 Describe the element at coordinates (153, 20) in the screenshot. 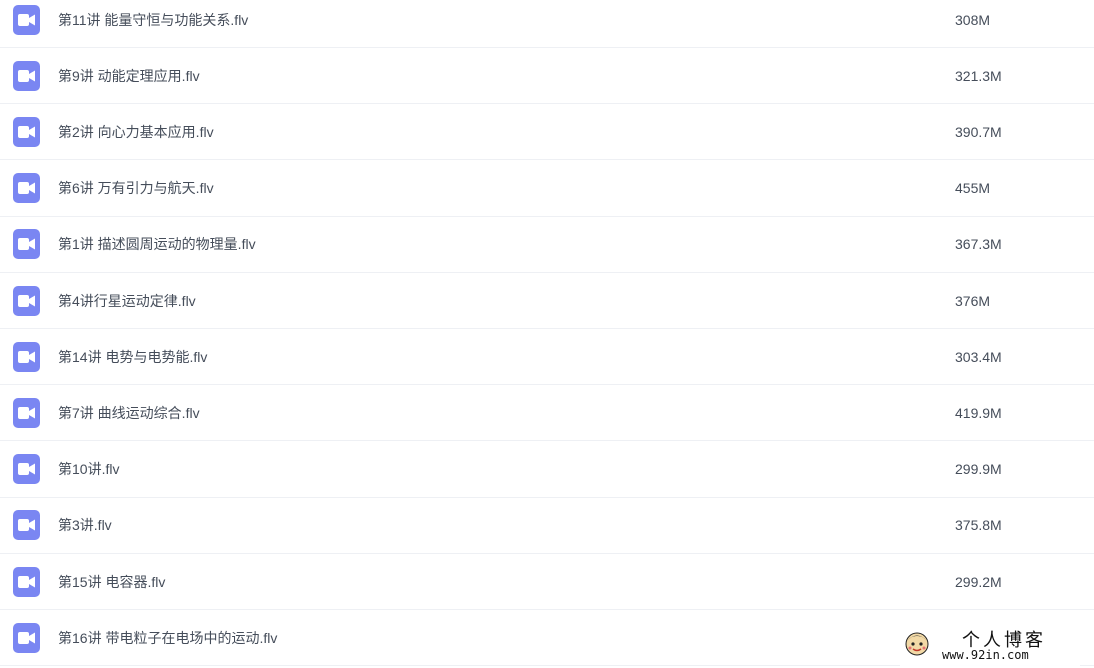

I see `file-name: 第11讲 能量守恒与功能关系.flv` at that location.